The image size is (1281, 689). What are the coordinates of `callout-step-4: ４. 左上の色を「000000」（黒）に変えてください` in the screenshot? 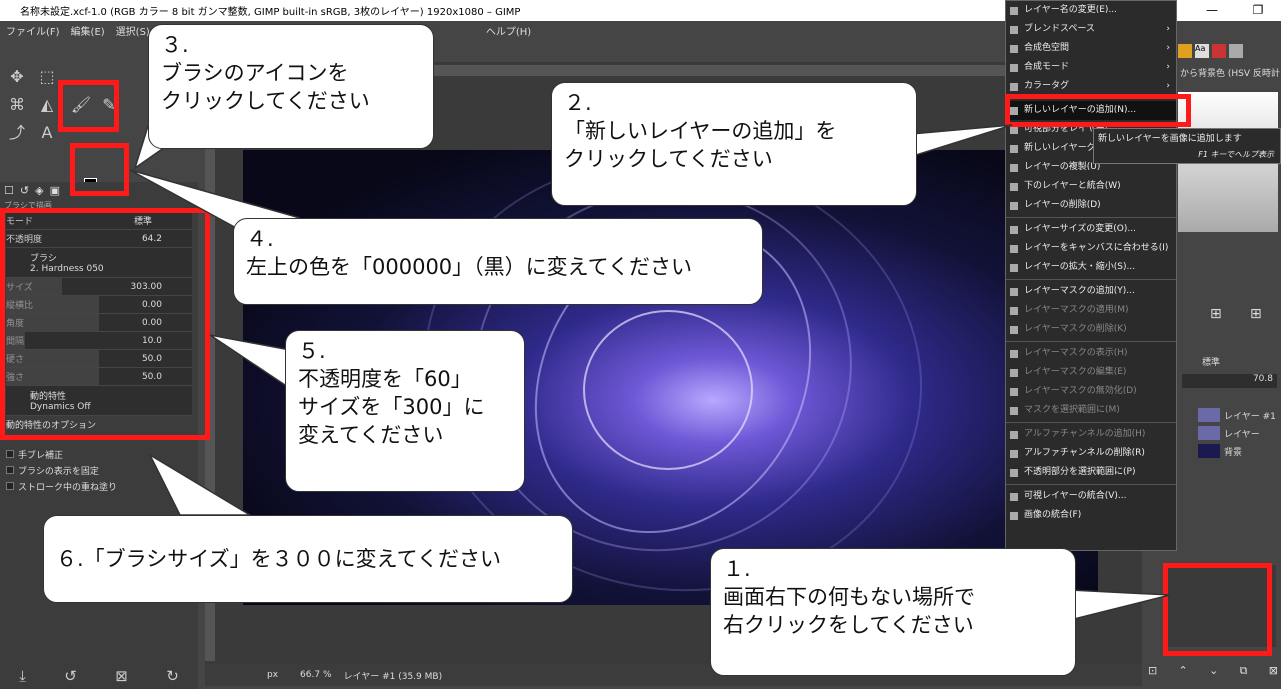 It's located at (498, 261).